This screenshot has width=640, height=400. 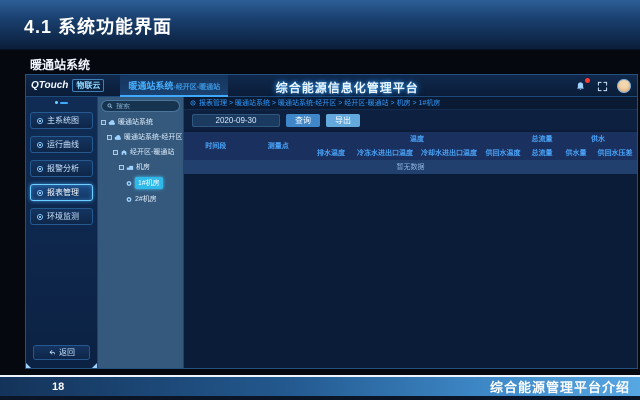 I want to click on tab-hvac-station: 暖通站系统-经开区-暖通站, so click(x=174, y=85).